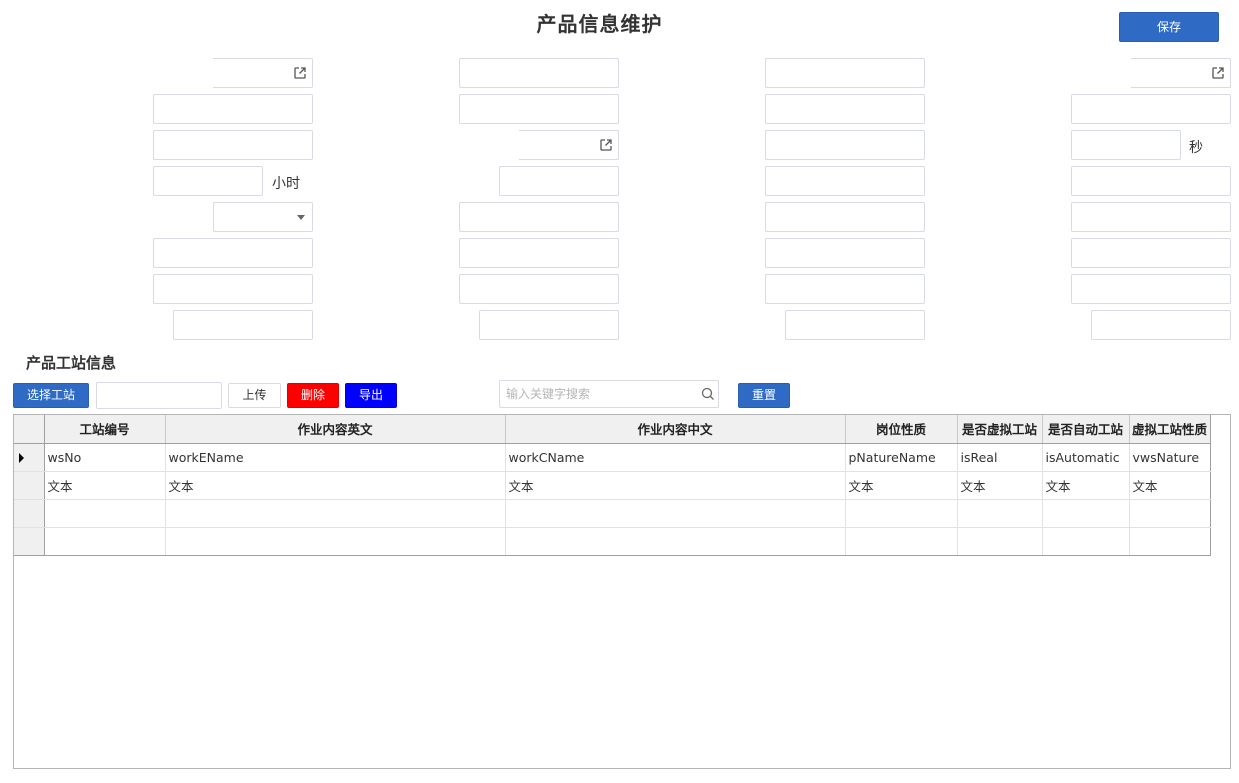  I want to click on seconds-field, so click(1126, 145).